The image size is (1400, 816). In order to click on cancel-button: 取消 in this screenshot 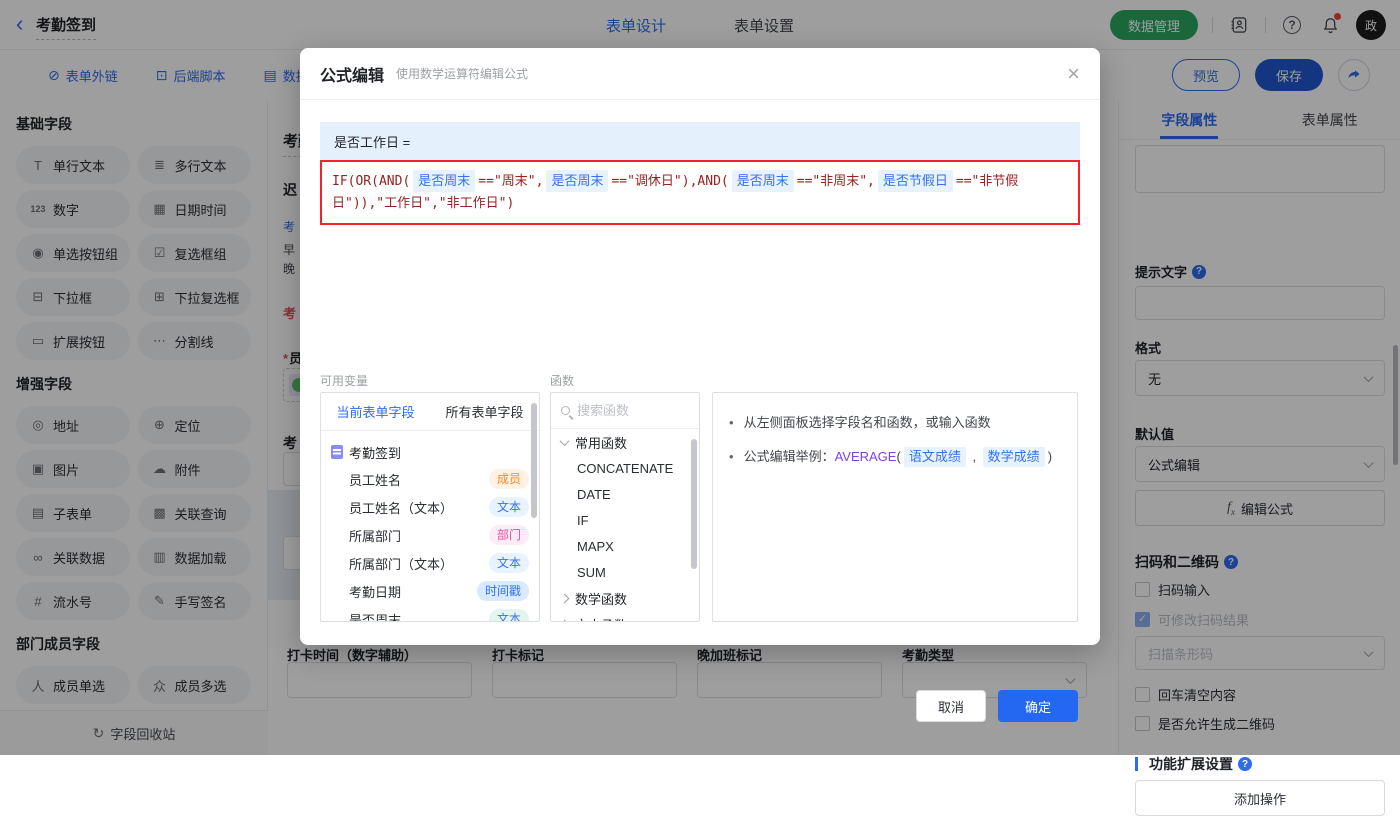, I will do `click(951, 706)`.